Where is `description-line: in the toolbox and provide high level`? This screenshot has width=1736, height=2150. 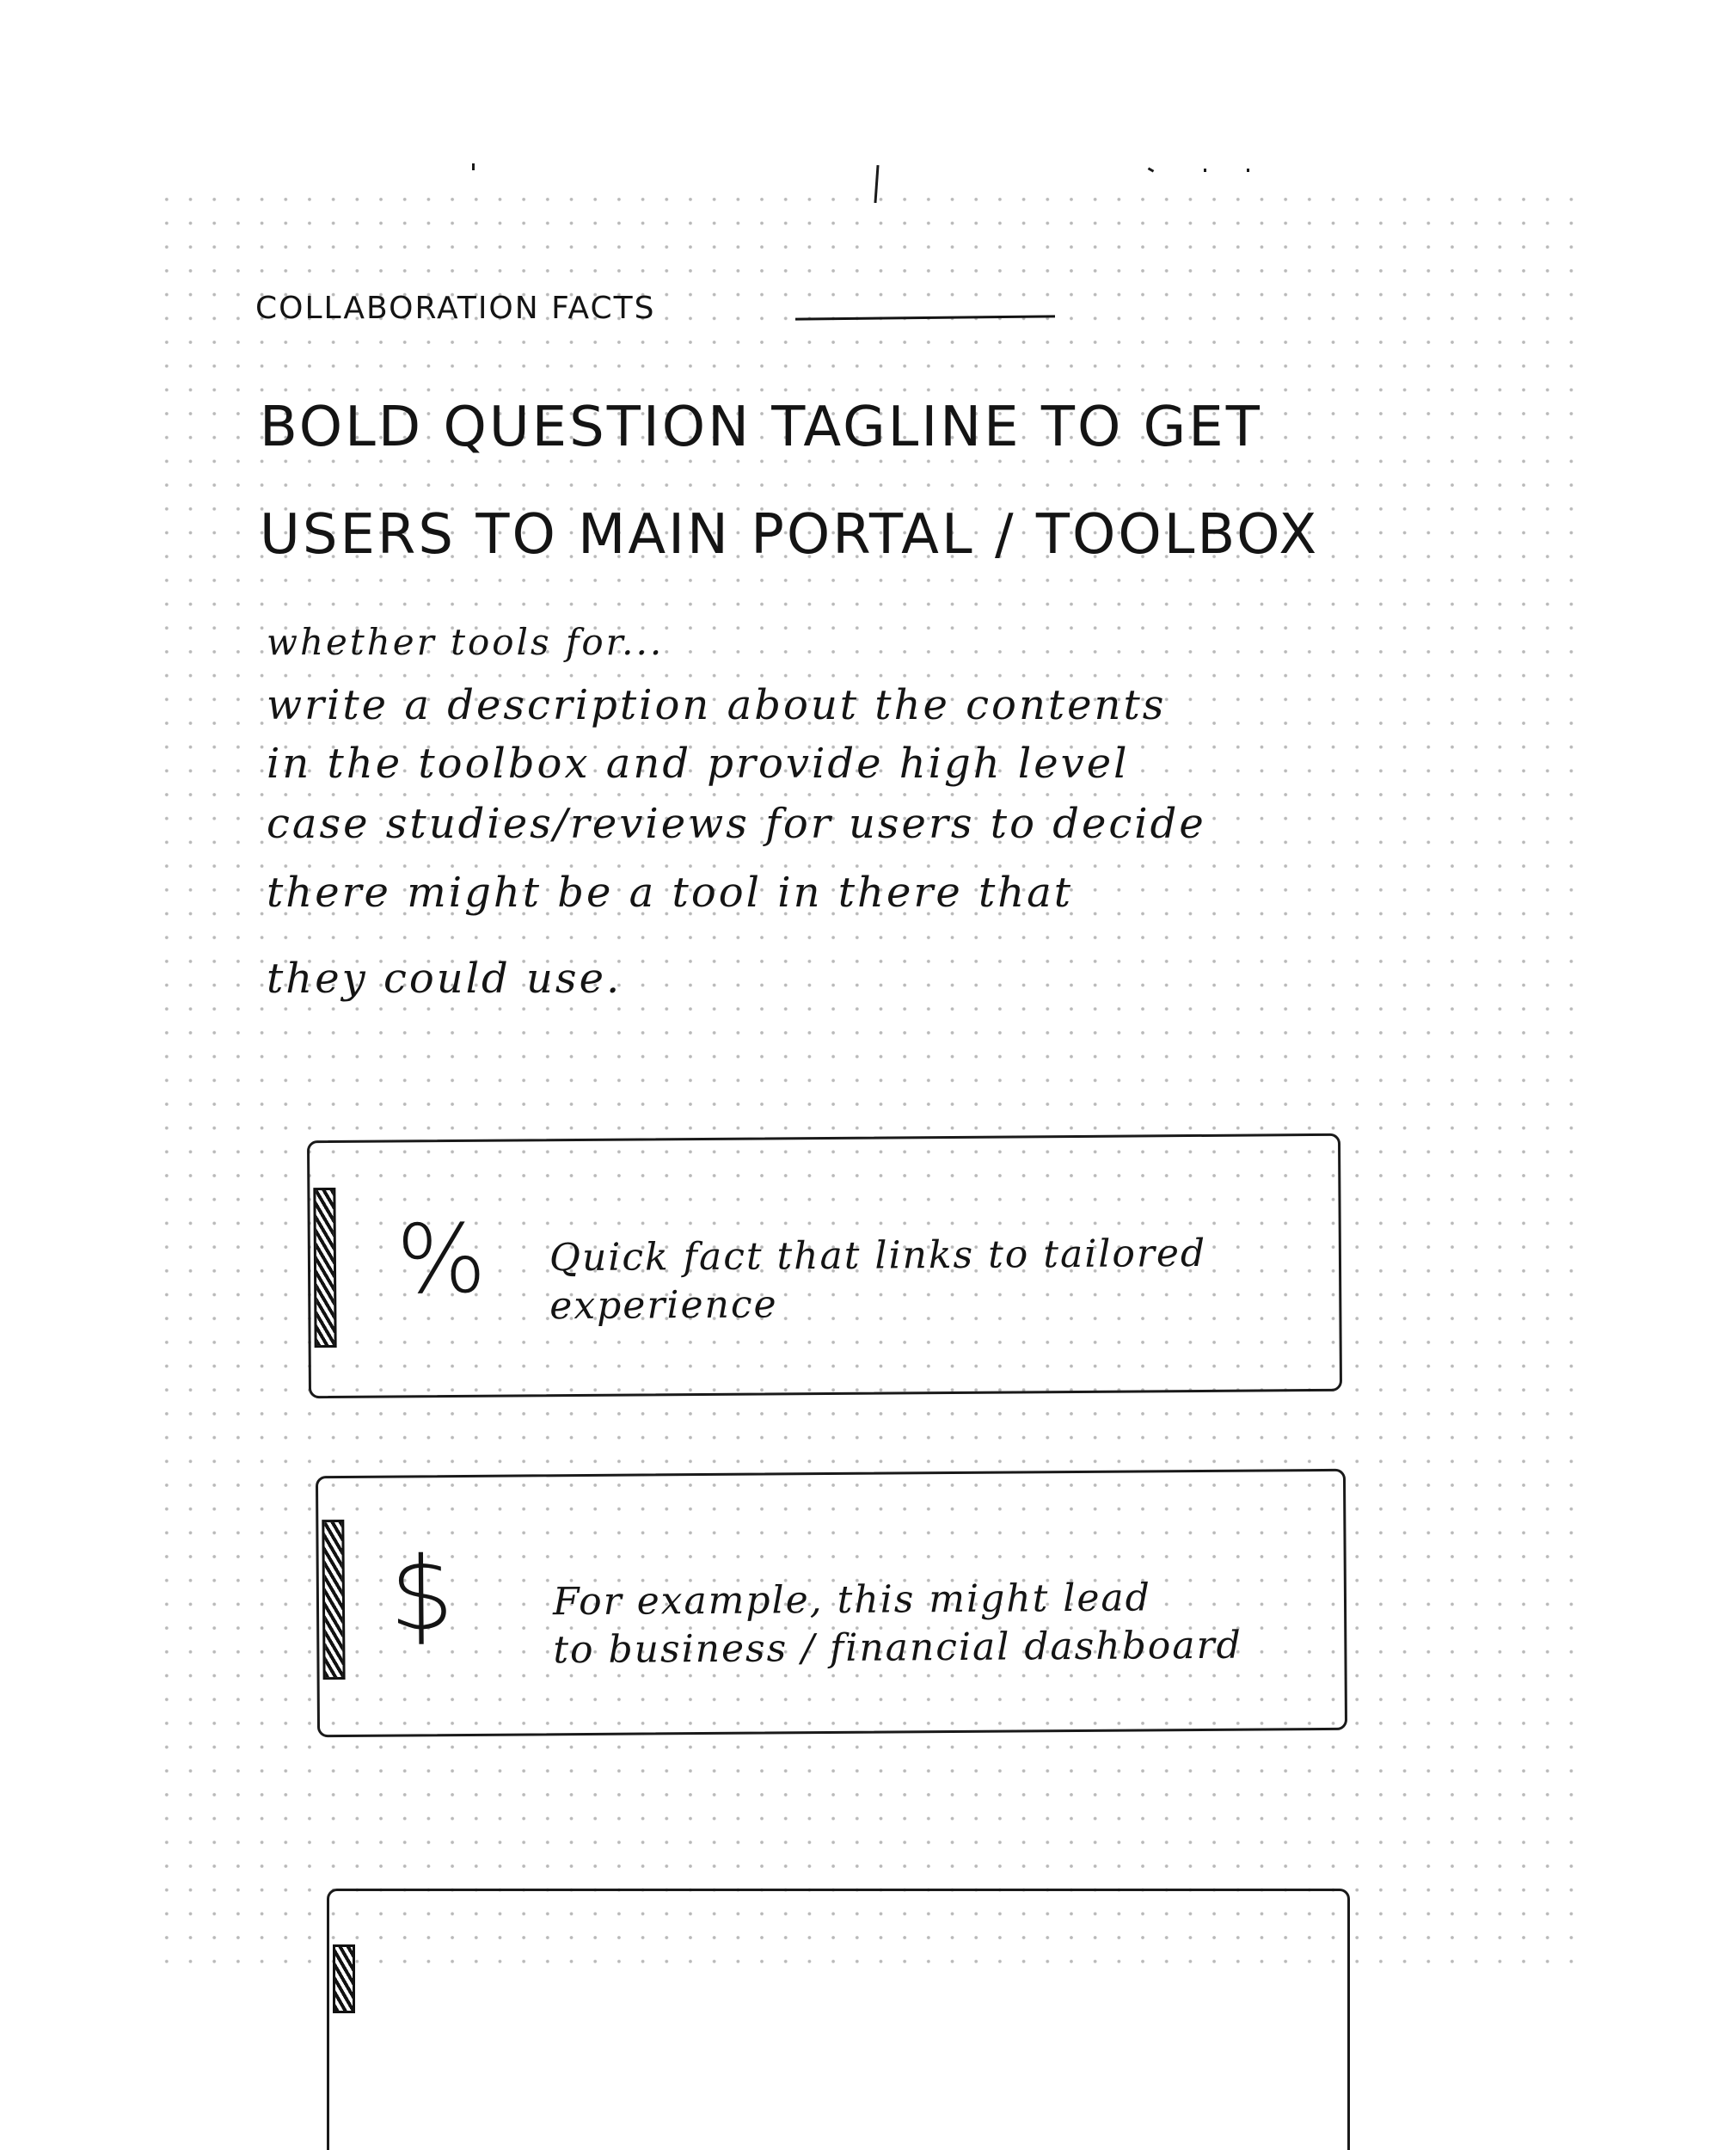
description-line: in the toolbox and provide high level is located at coordinates (699, 764).